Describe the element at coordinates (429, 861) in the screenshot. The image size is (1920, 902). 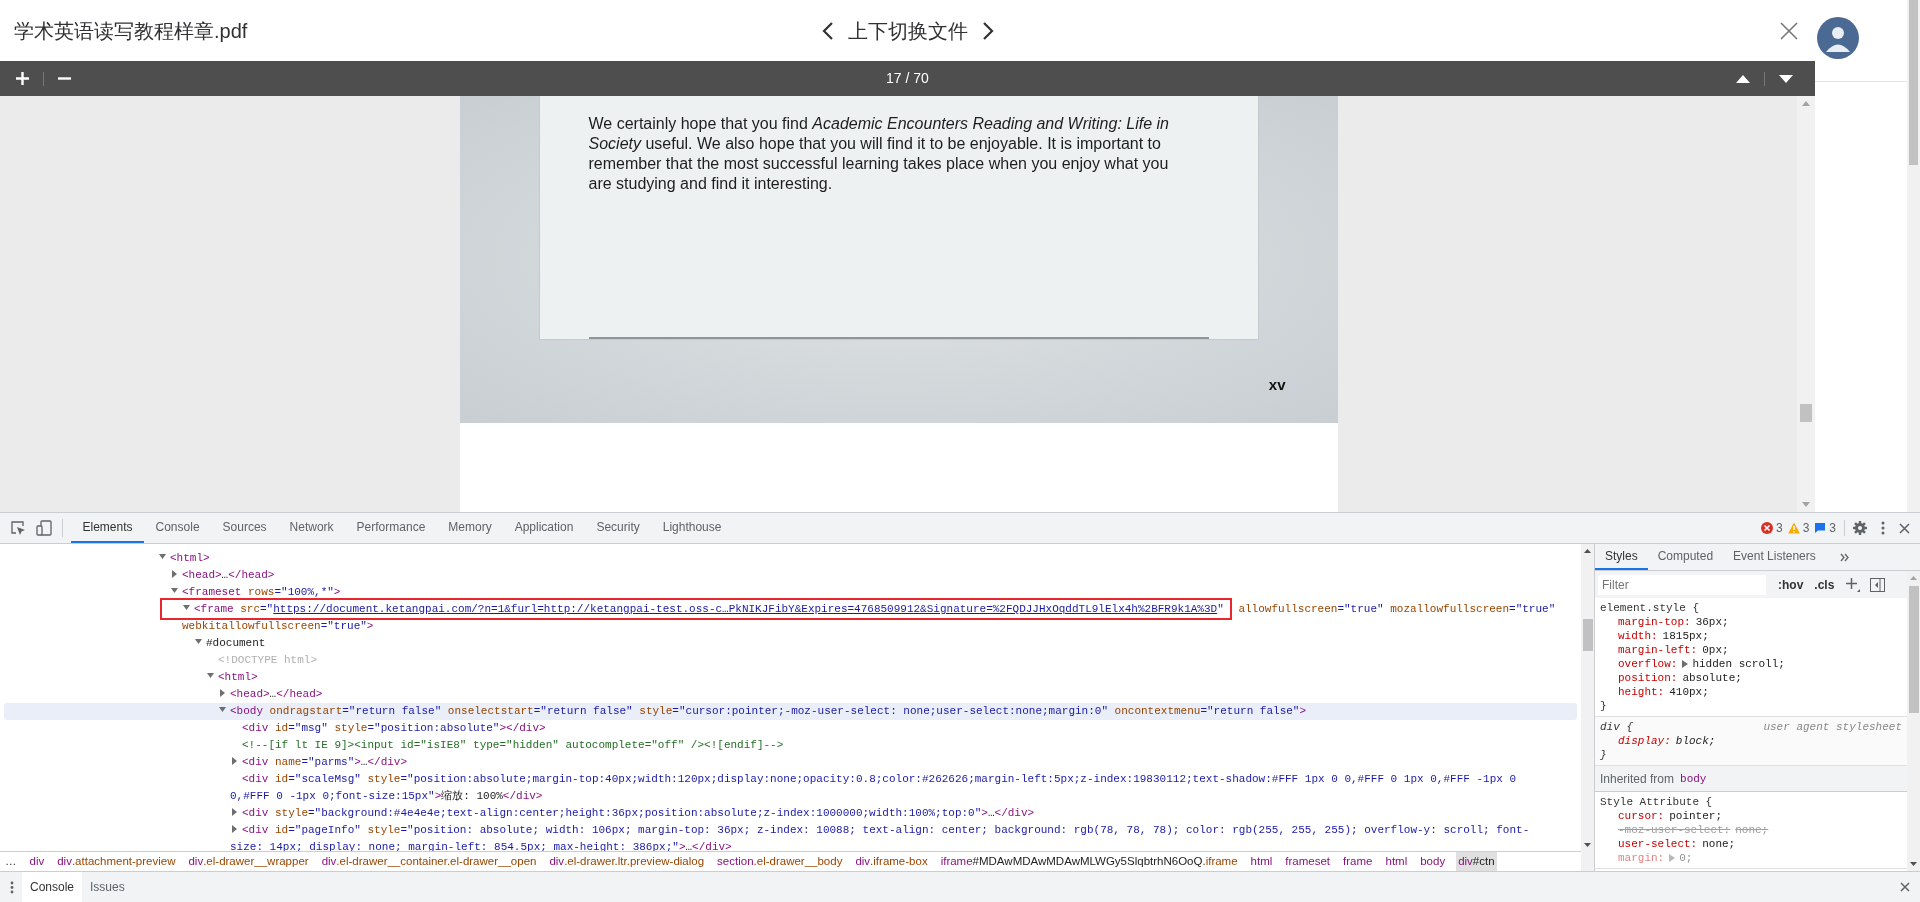
I see `breadcrumb: div.el-drawer__container.el-drawer__open` at that location.